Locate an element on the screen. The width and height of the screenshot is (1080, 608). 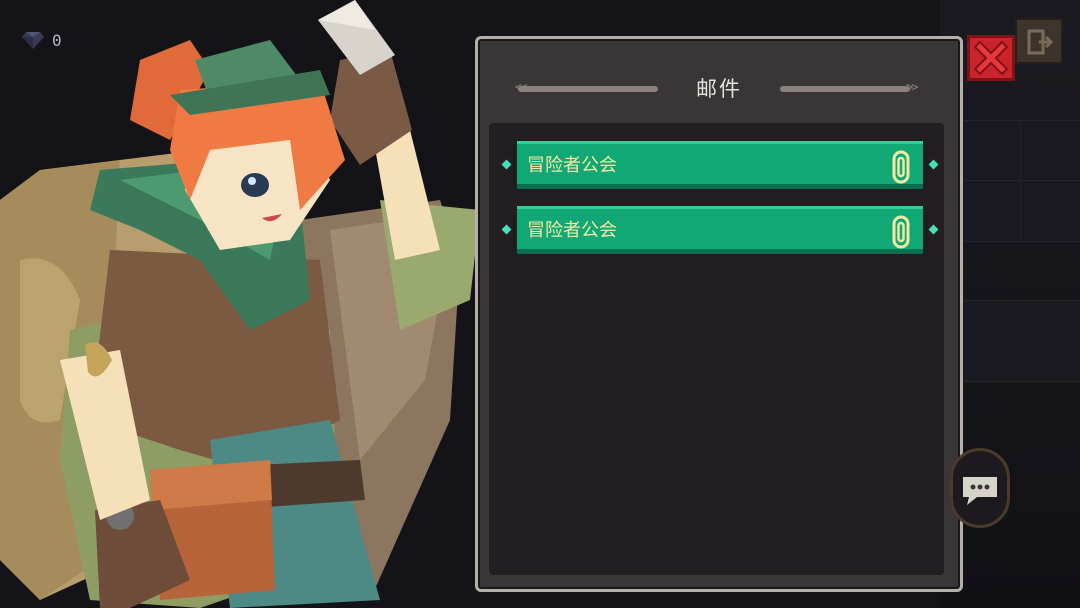
chat-button is located at coordinates (980, 488).